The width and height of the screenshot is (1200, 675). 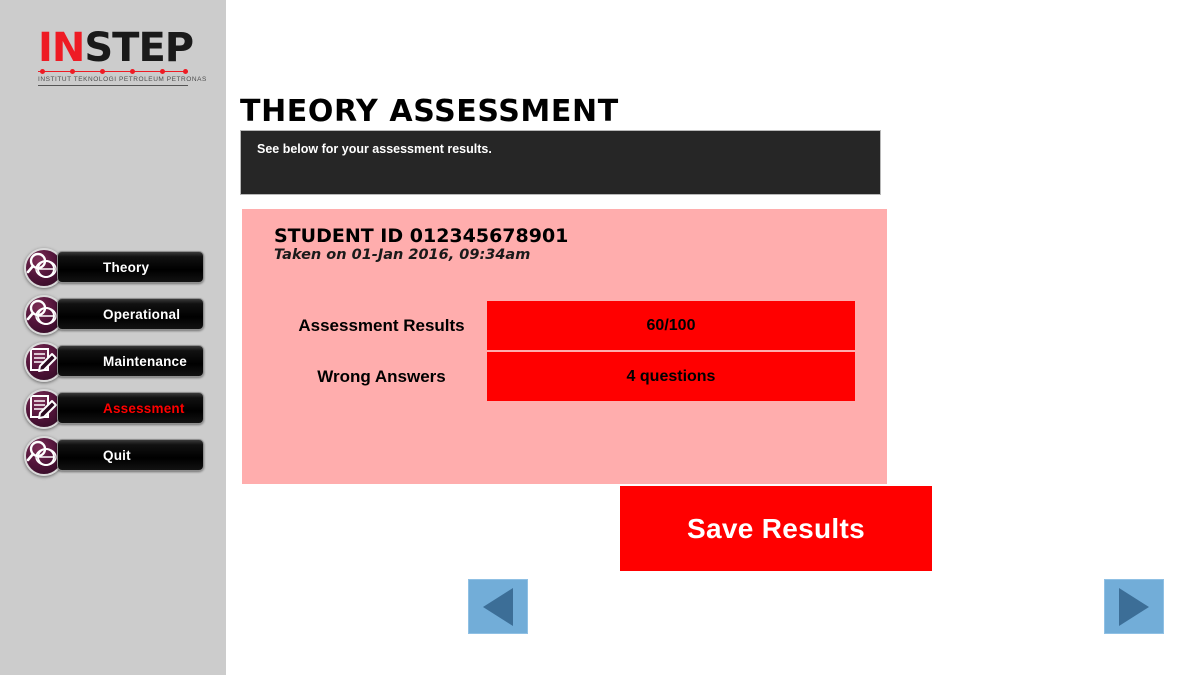 I want to click on sidebar-pill-operational: Operational, so click(x=130, y=314).